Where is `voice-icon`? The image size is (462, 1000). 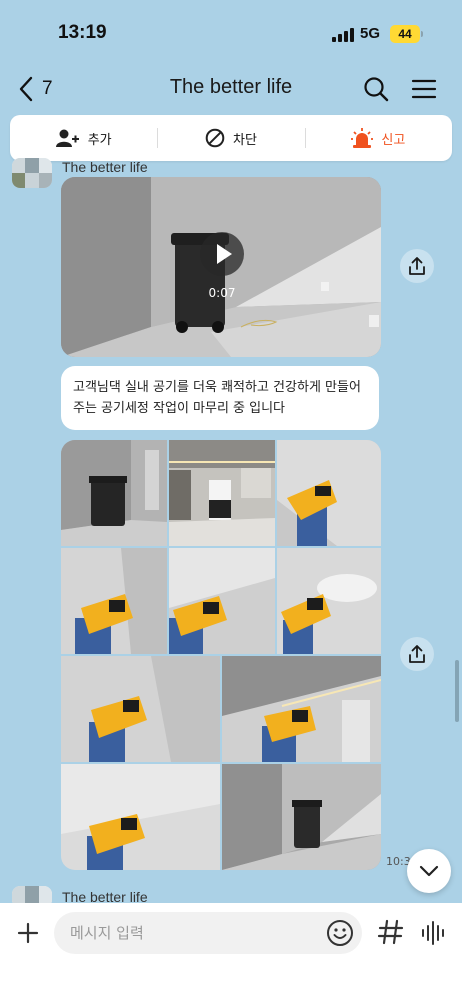
voice-icon is located at coordinates (433, 933).